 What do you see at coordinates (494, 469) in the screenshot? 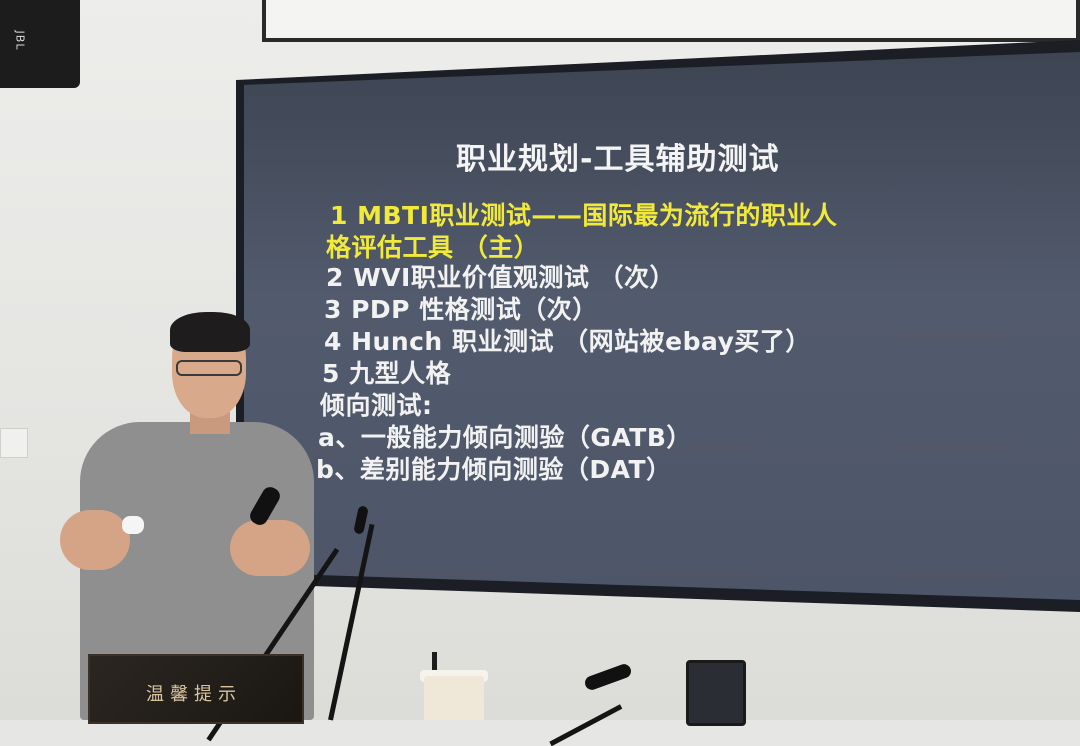
I see `slide-line-9: b、差别能力倾向测验（DAT）` at bounding box center [494, 469].